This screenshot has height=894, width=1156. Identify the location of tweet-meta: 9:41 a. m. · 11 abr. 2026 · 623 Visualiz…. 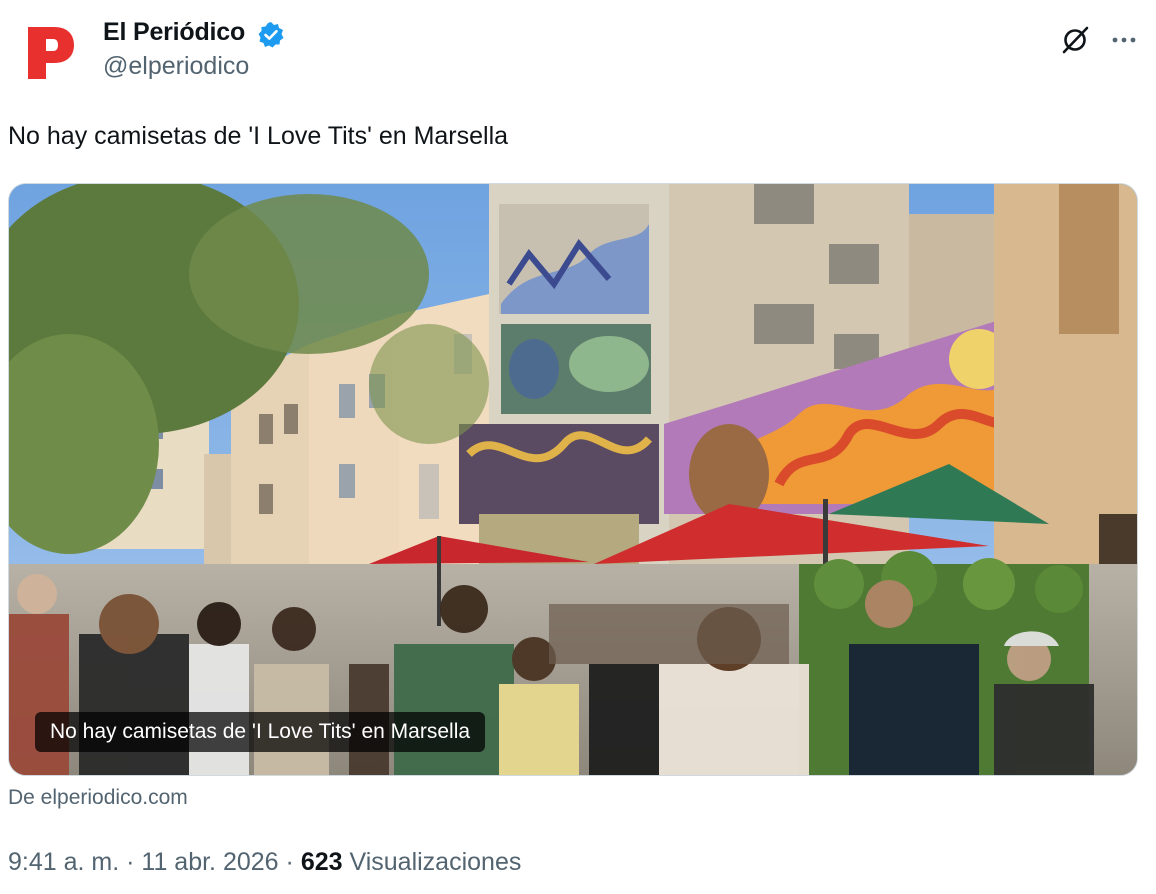
(264, 862).